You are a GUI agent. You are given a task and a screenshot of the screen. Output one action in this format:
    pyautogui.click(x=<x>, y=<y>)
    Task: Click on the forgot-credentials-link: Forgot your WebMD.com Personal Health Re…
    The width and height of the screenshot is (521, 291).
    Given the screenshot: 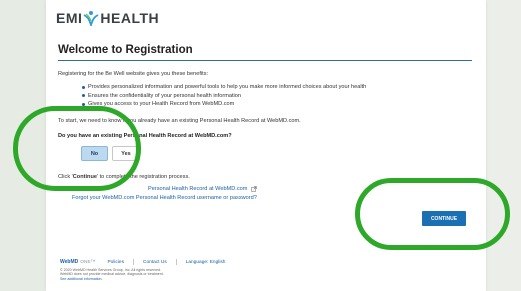 What is the action you would take?
    pyautogui.click(x=164, y=198)
    